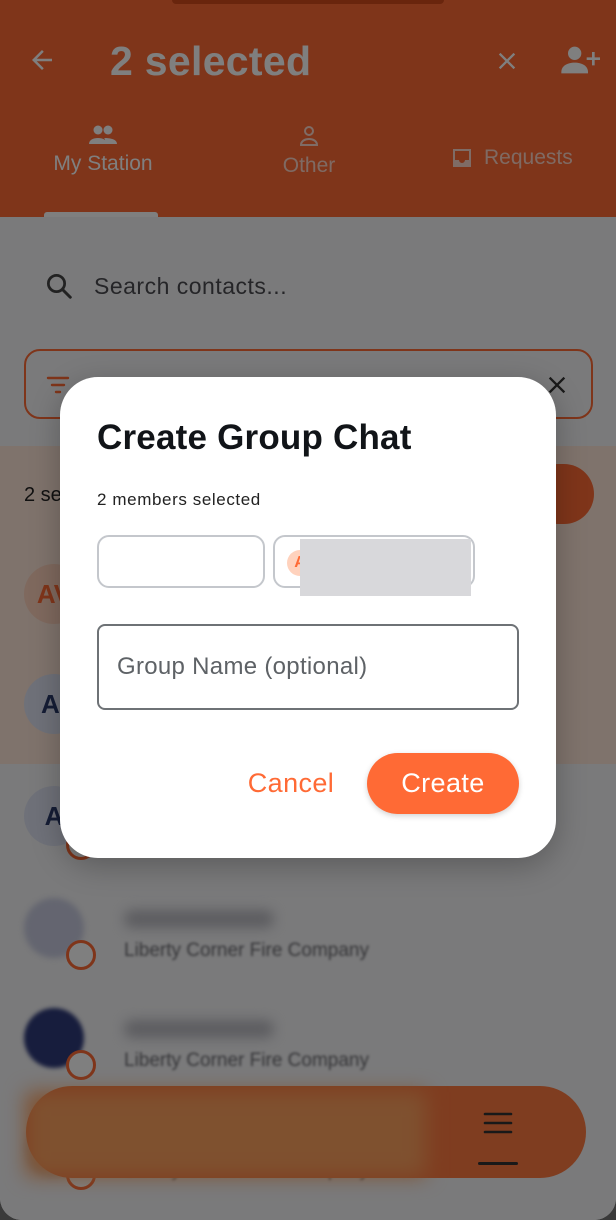  Describe the element at coordinates (443, 783) in the screenshot. I see `create-button: Create` at that location.